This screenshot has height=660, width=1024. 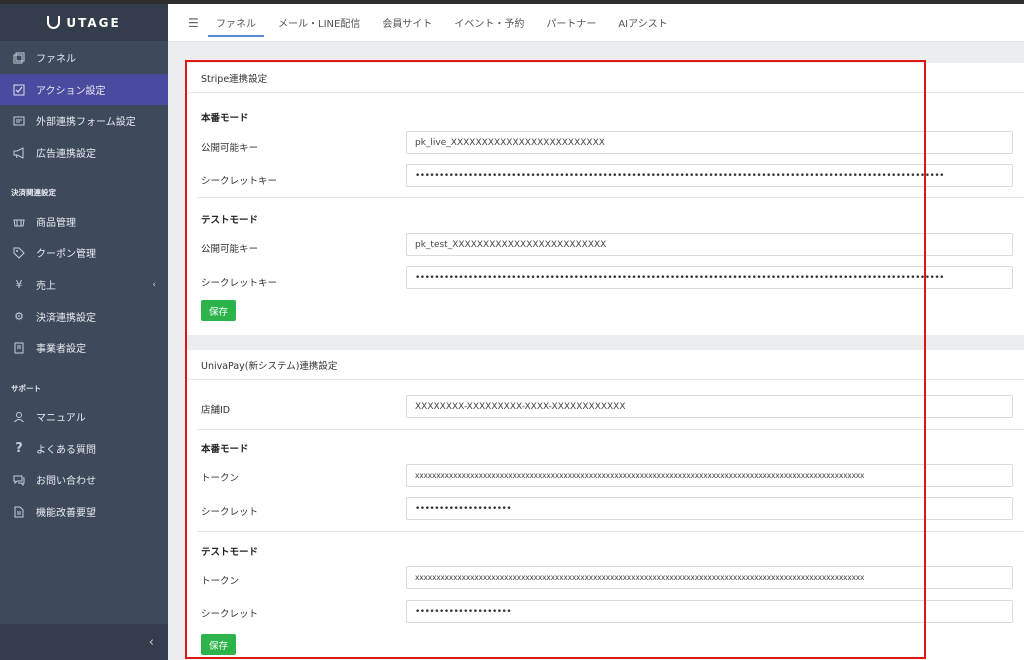 What do you see at coordinates (66, 154) in the screenshot?
I see `sidebar-item-label: 広告連携設定` at bounding box center [66, 154].